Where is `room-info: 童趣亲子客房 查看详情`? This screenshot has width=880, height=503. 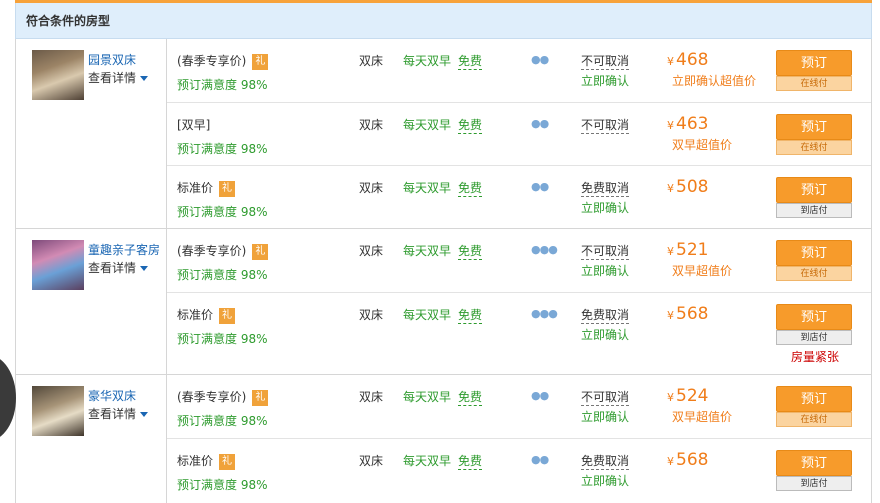
room-info: 童趣亲子客房 查看详情 is located at coordinates (91, 301).